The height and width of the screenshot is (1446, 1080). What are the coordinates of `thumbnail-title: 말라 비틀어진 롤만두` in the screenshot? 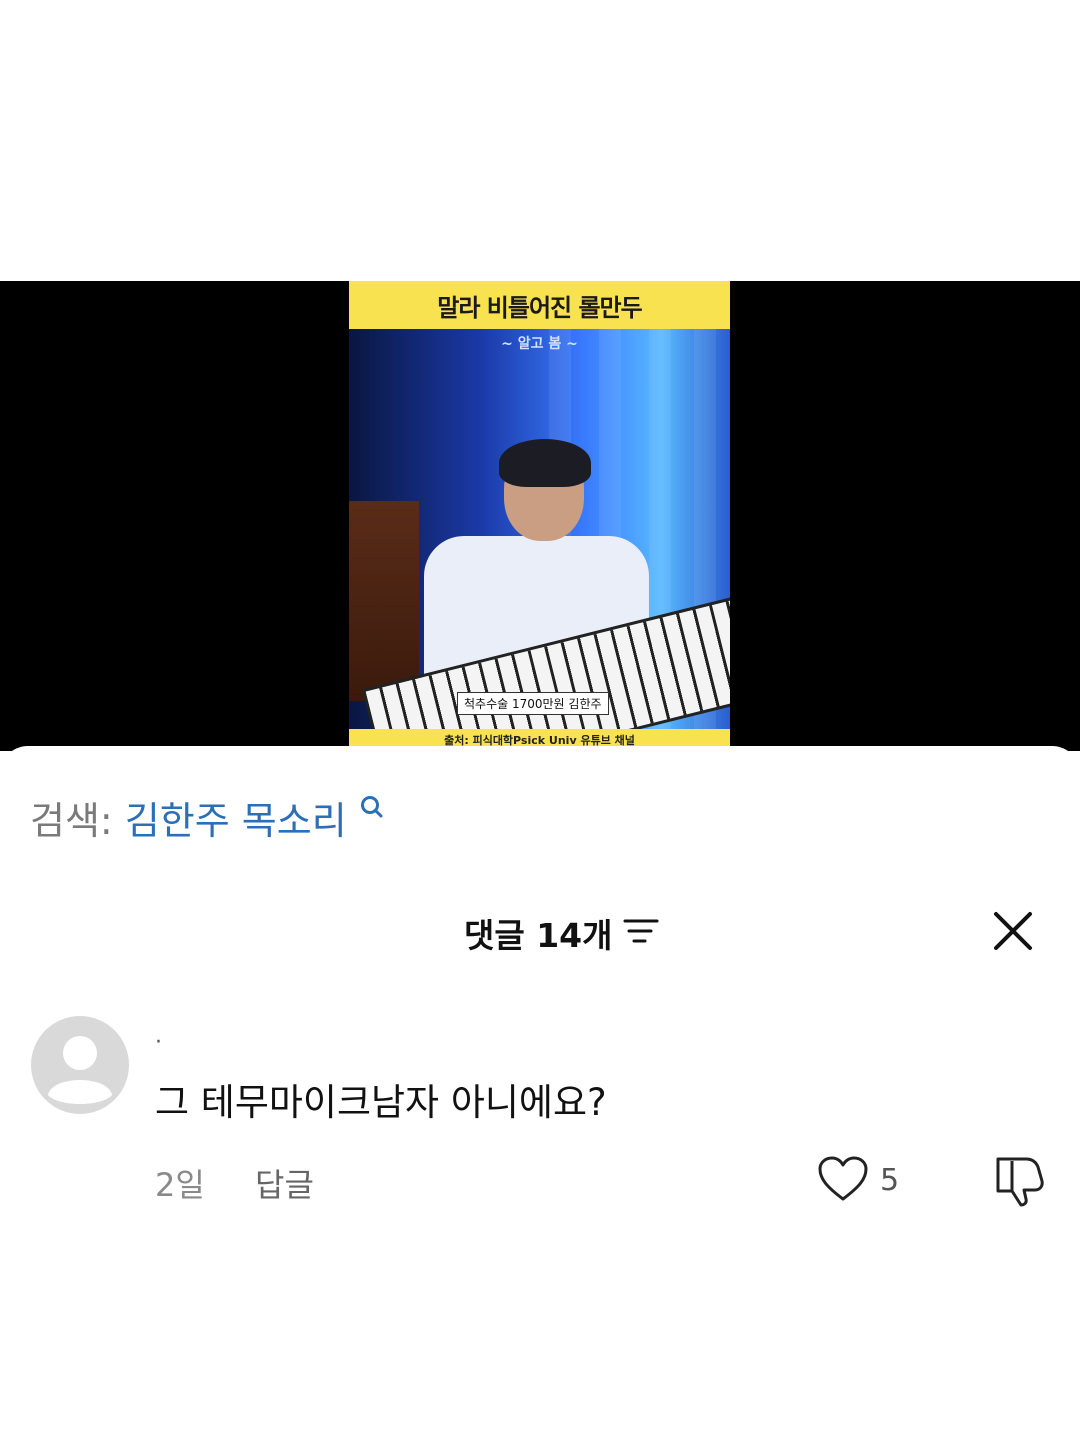 It's located at (539, 307).